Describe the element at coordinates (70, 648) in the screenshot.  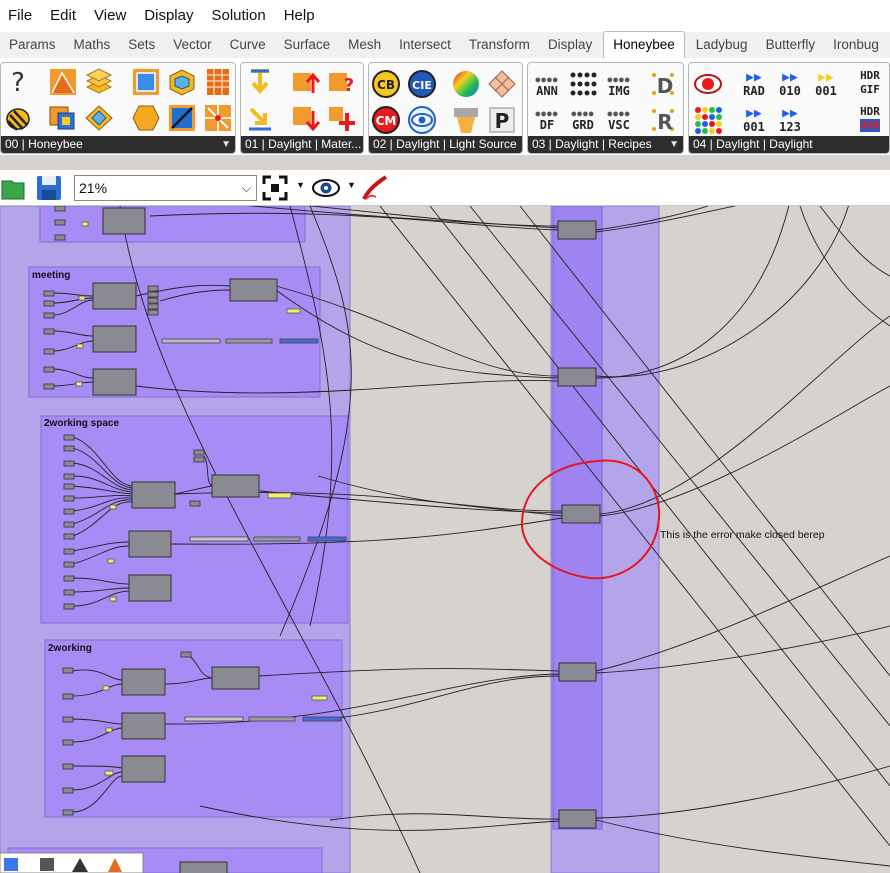
I see `group-label-2working: 2working` at that location.